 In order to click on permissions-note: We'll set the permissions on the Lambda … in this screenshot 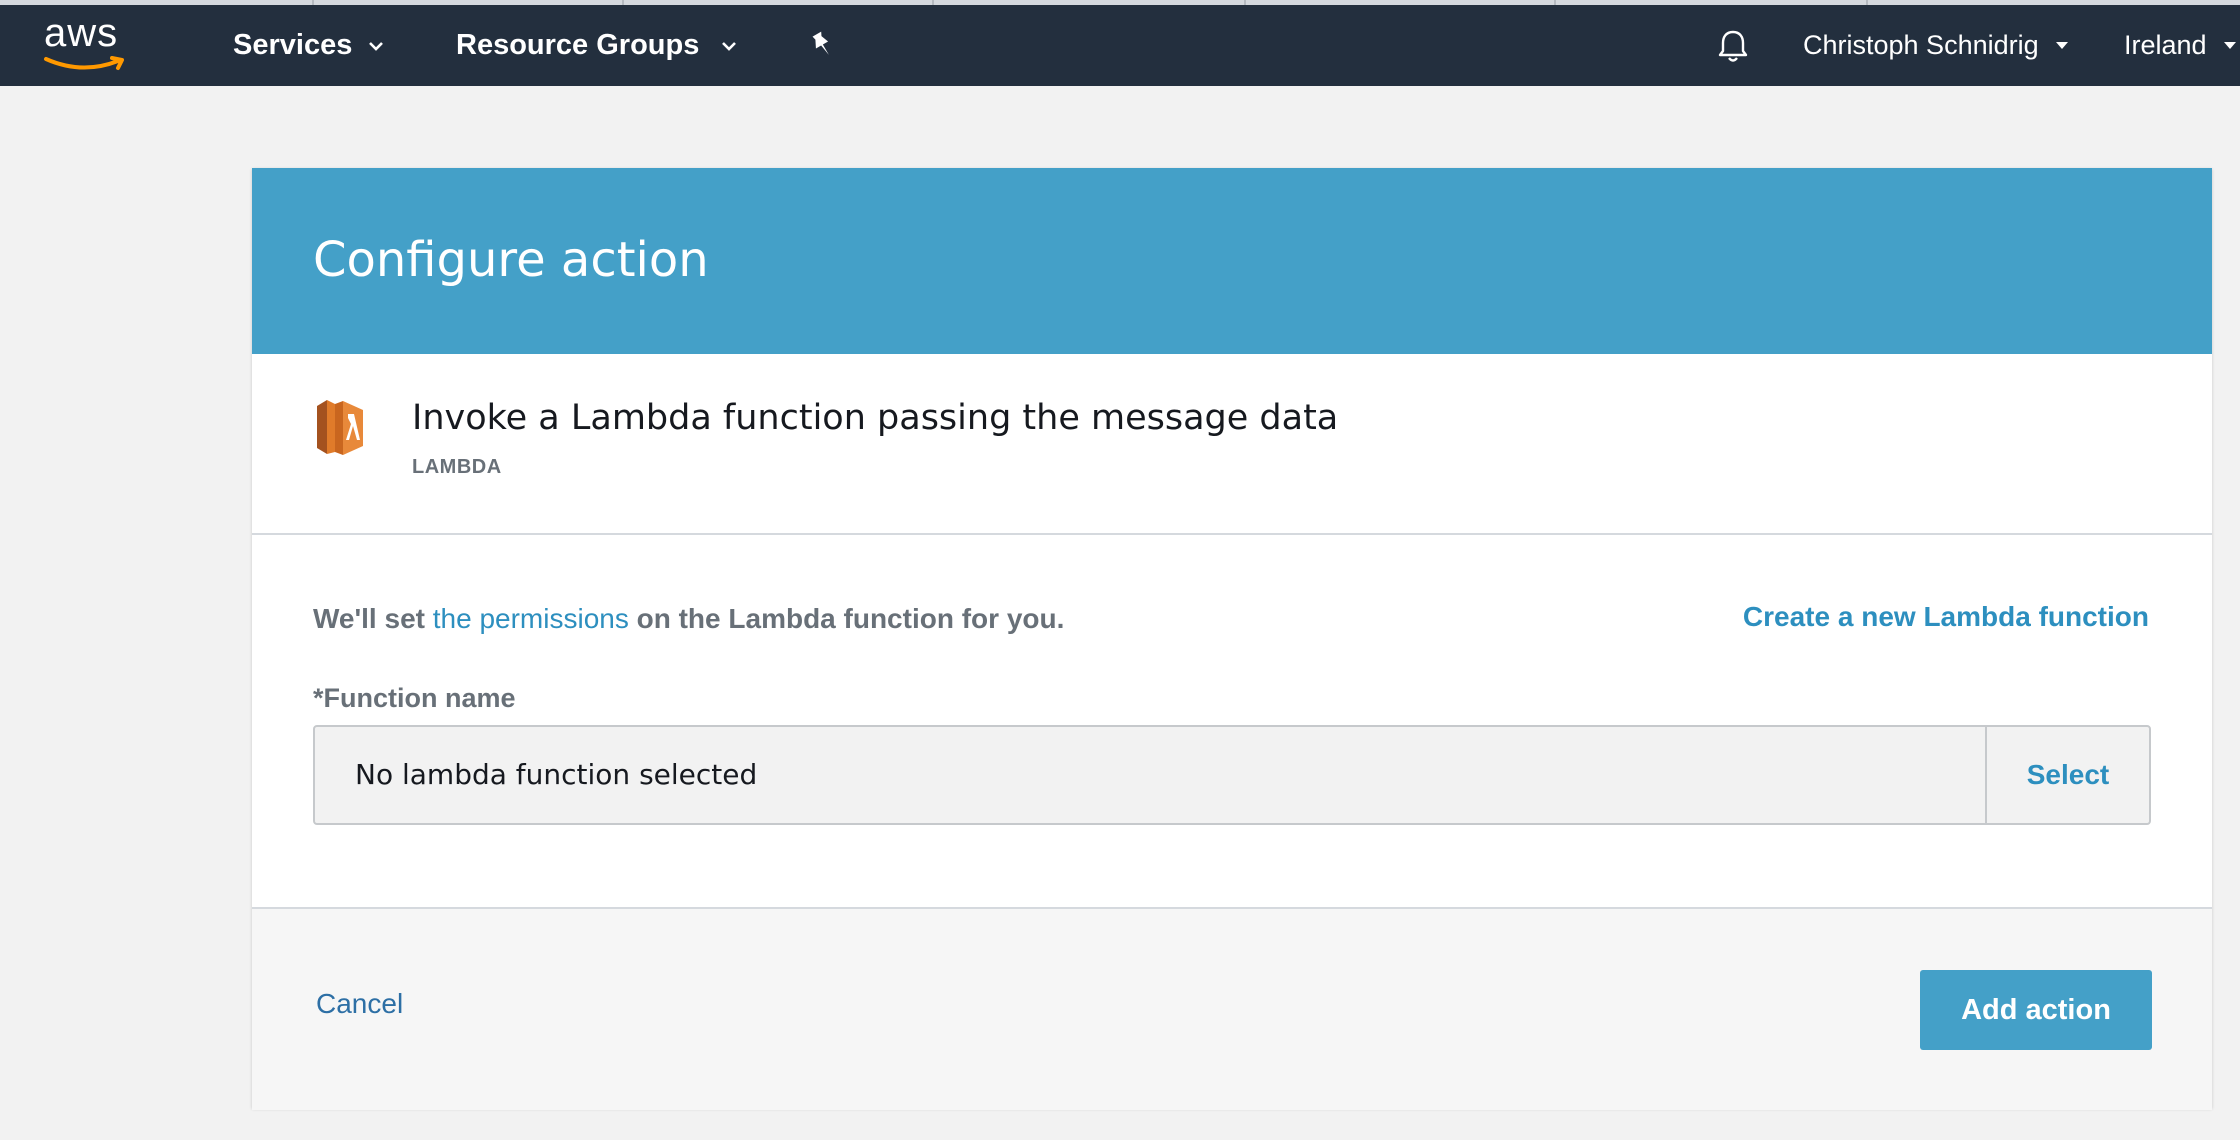, I will do `click(688, 619)`.